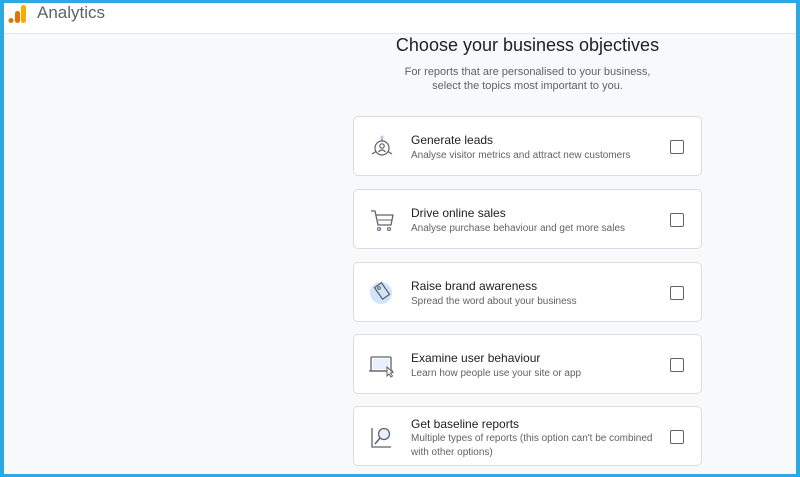  What do you see at coordinates (677, 437) in the screenshot?
I see `get-baseline-reports-checkbox` at bounding box center [677, 437].